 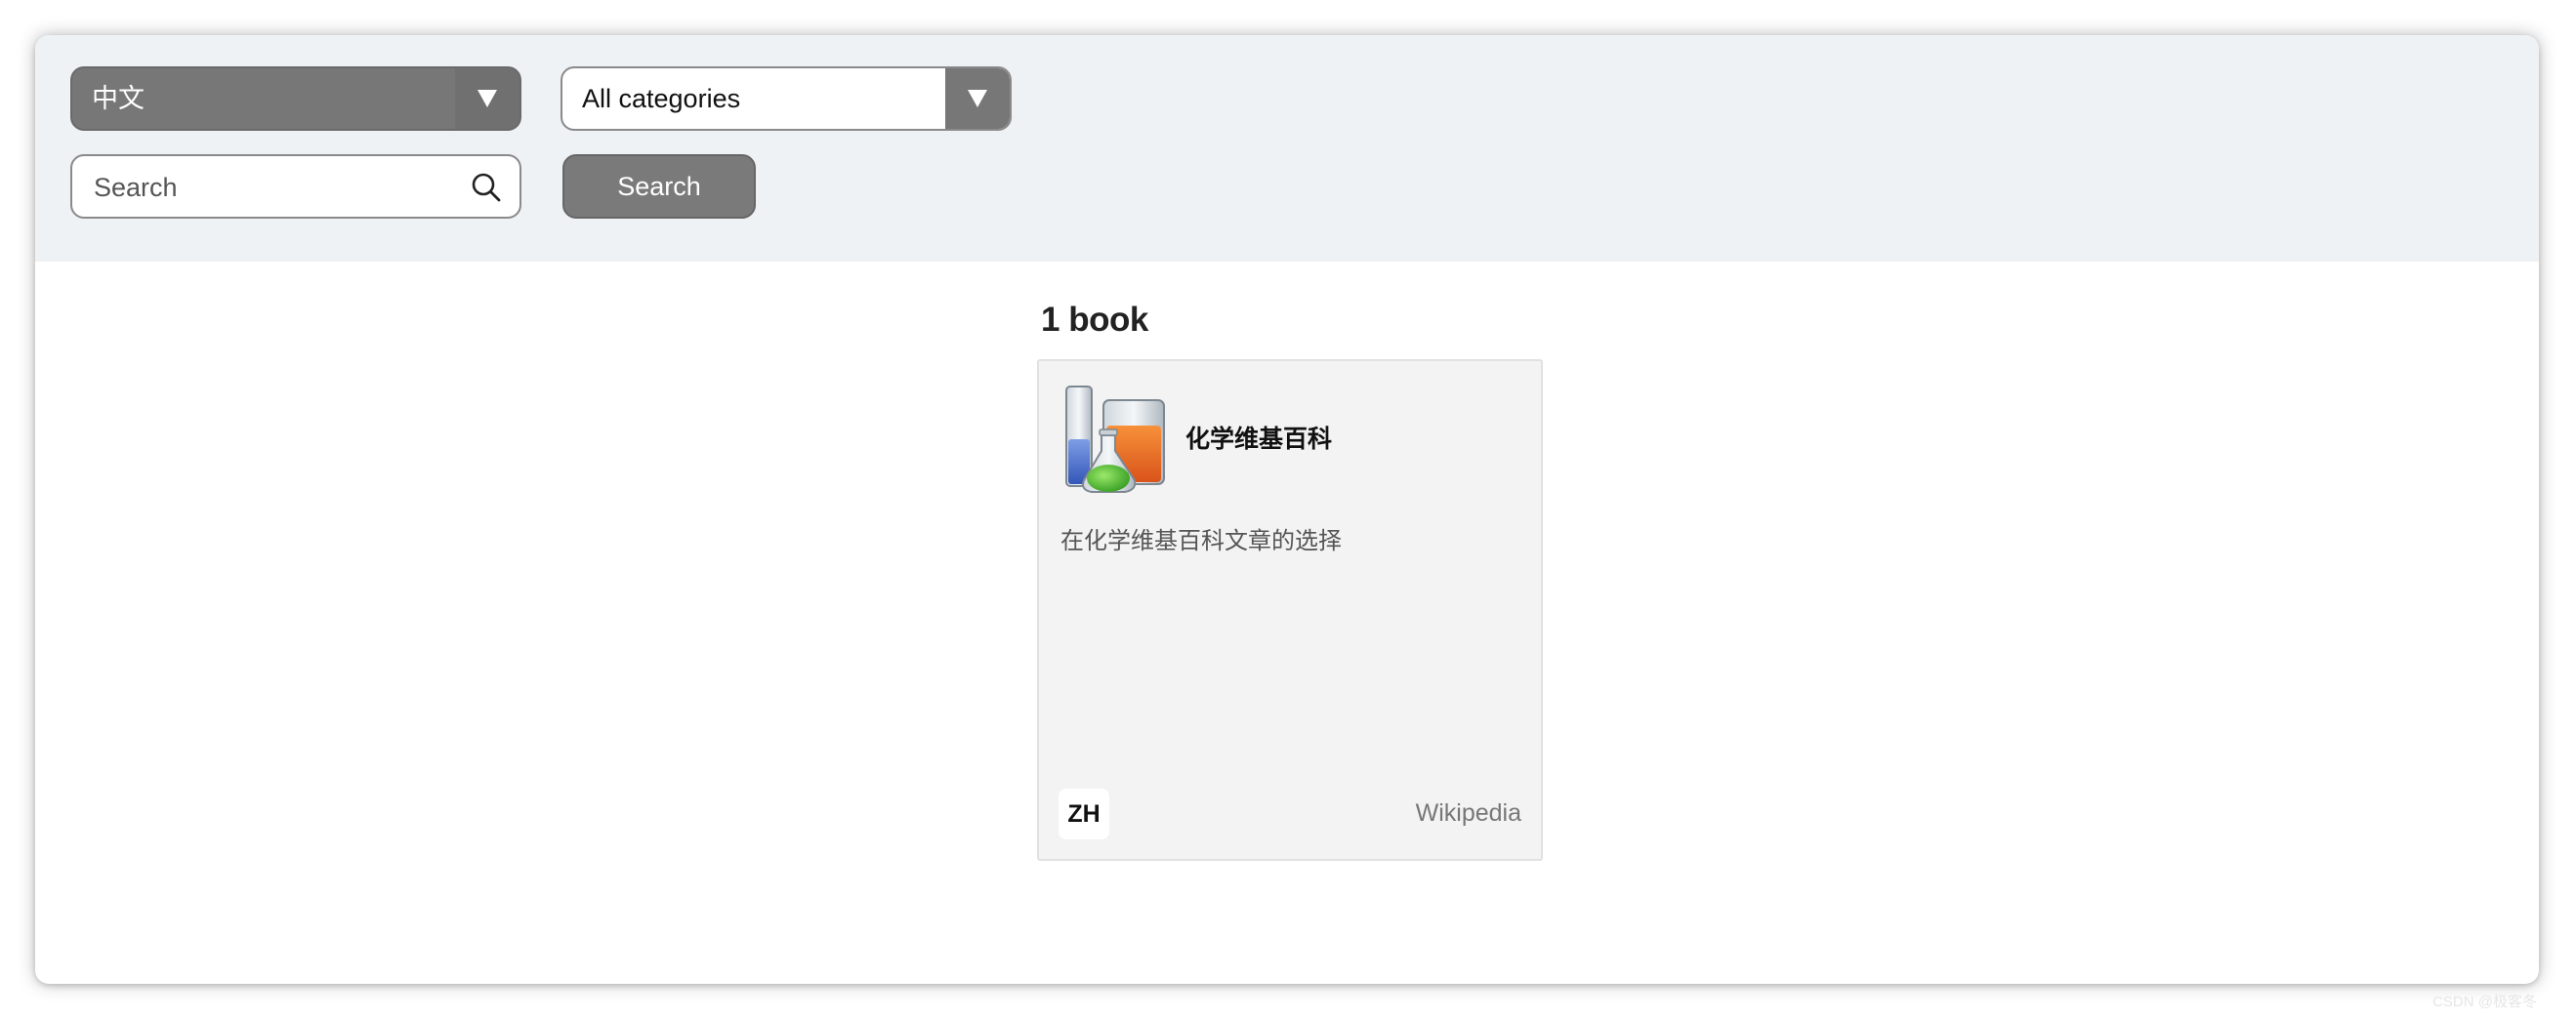 What do you see at coordinates (1201, 540) in the screenshot?
I see `book-description: 在化学维基百科文章的选择` at bounding box center [1201, 540].